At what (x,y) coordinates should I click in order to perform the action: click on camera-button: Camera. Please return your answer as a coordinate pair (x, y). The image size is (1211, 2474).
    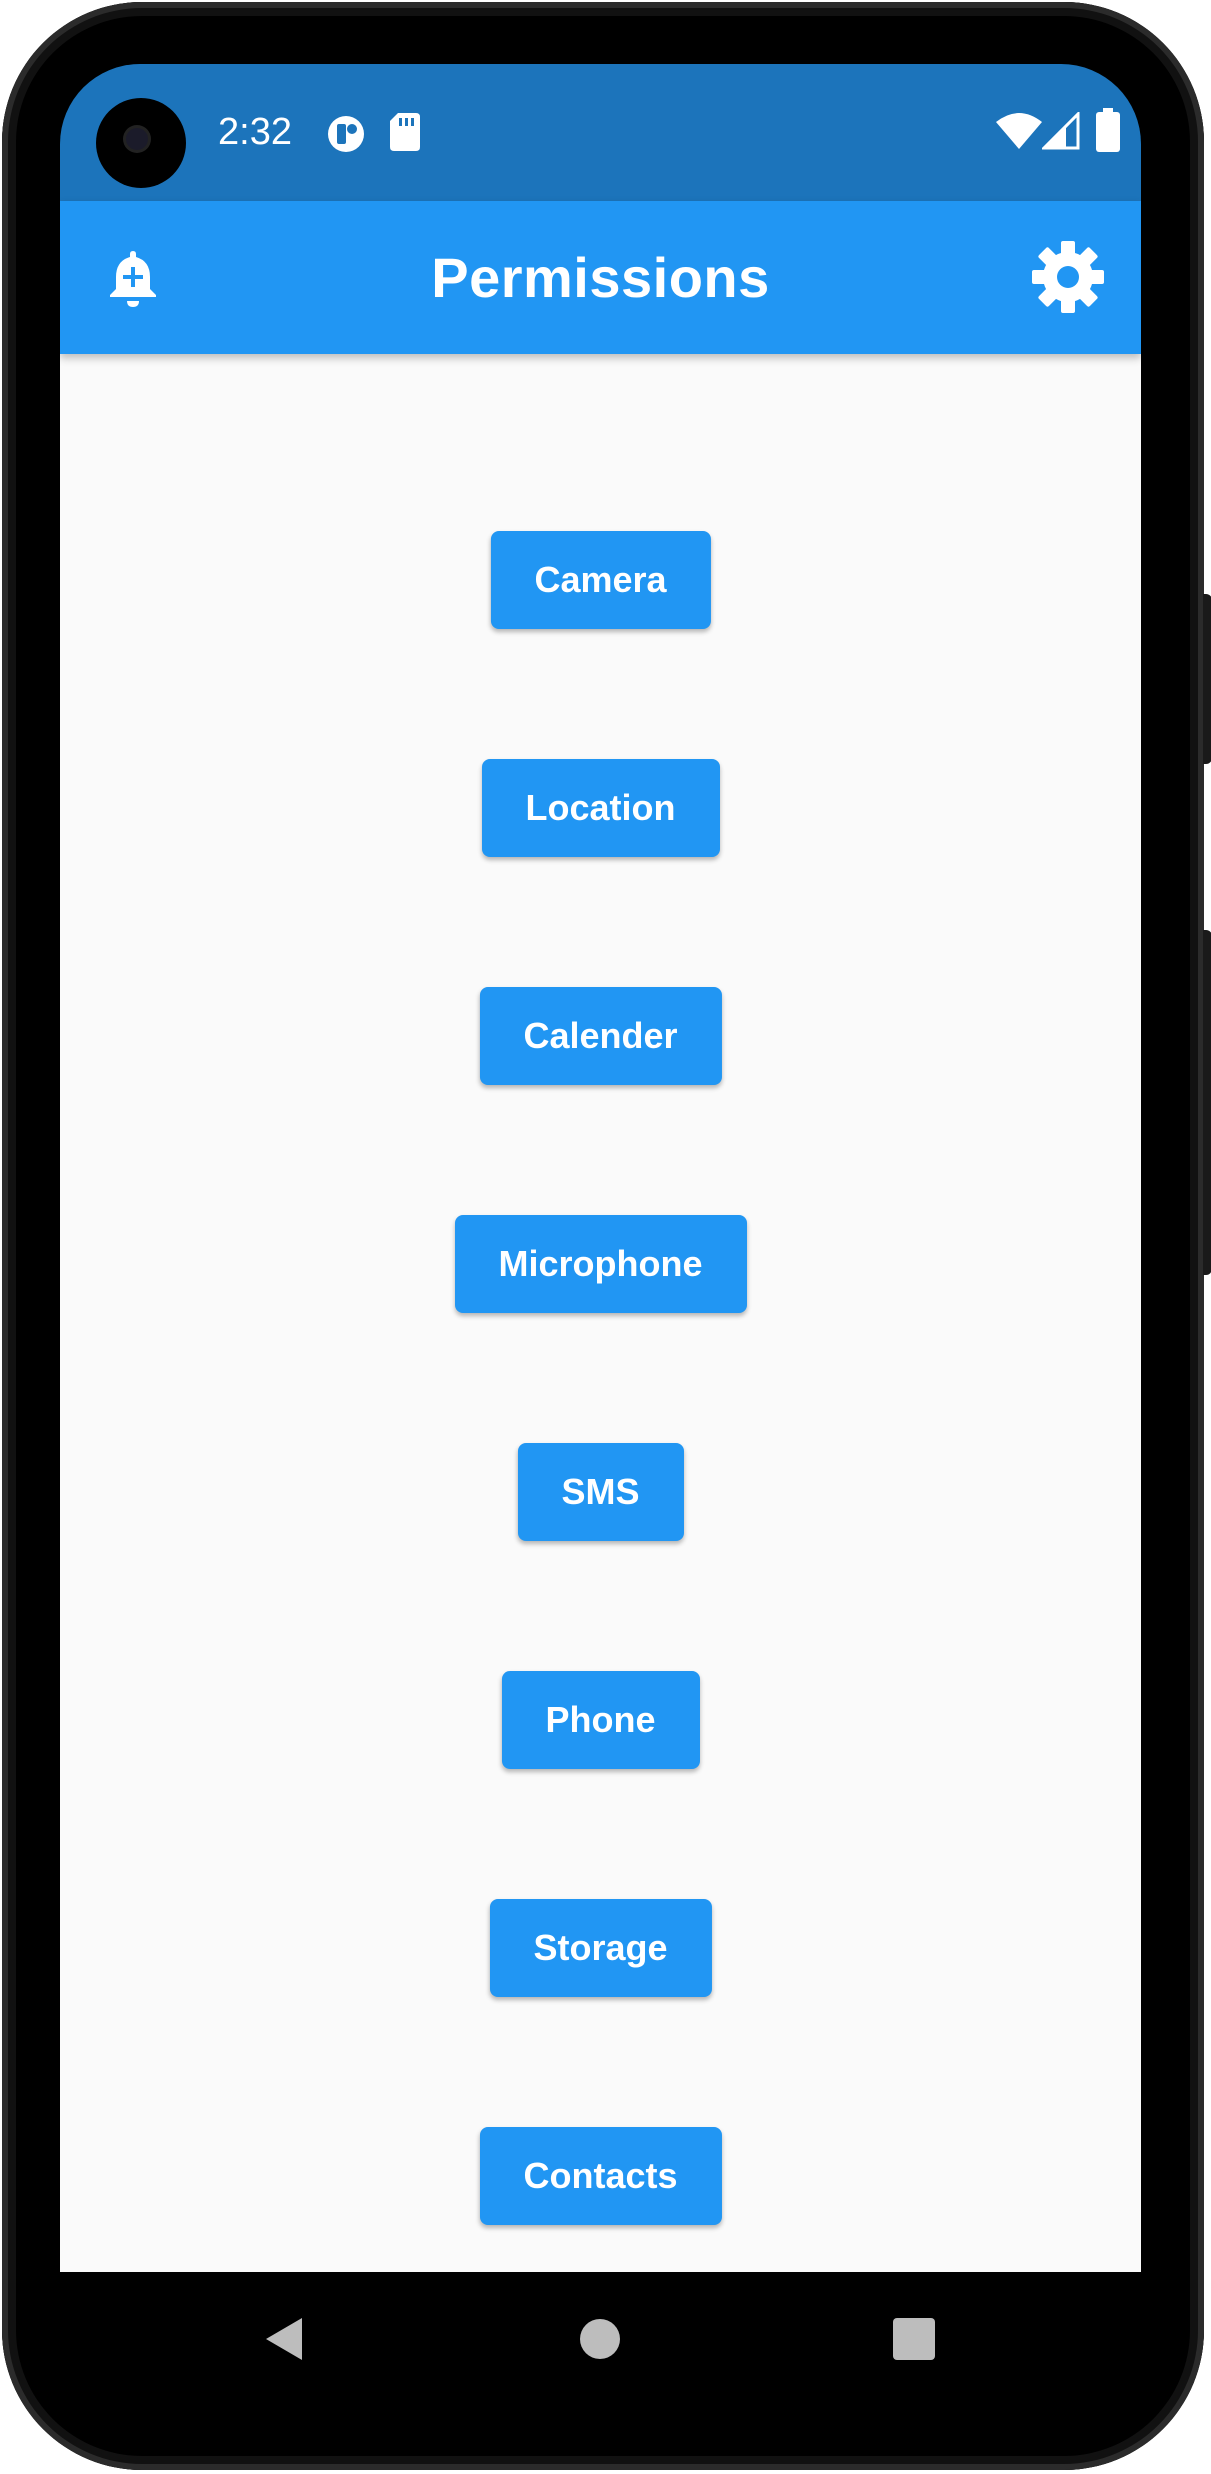
    Looking at the image, I should click on (600, 580).